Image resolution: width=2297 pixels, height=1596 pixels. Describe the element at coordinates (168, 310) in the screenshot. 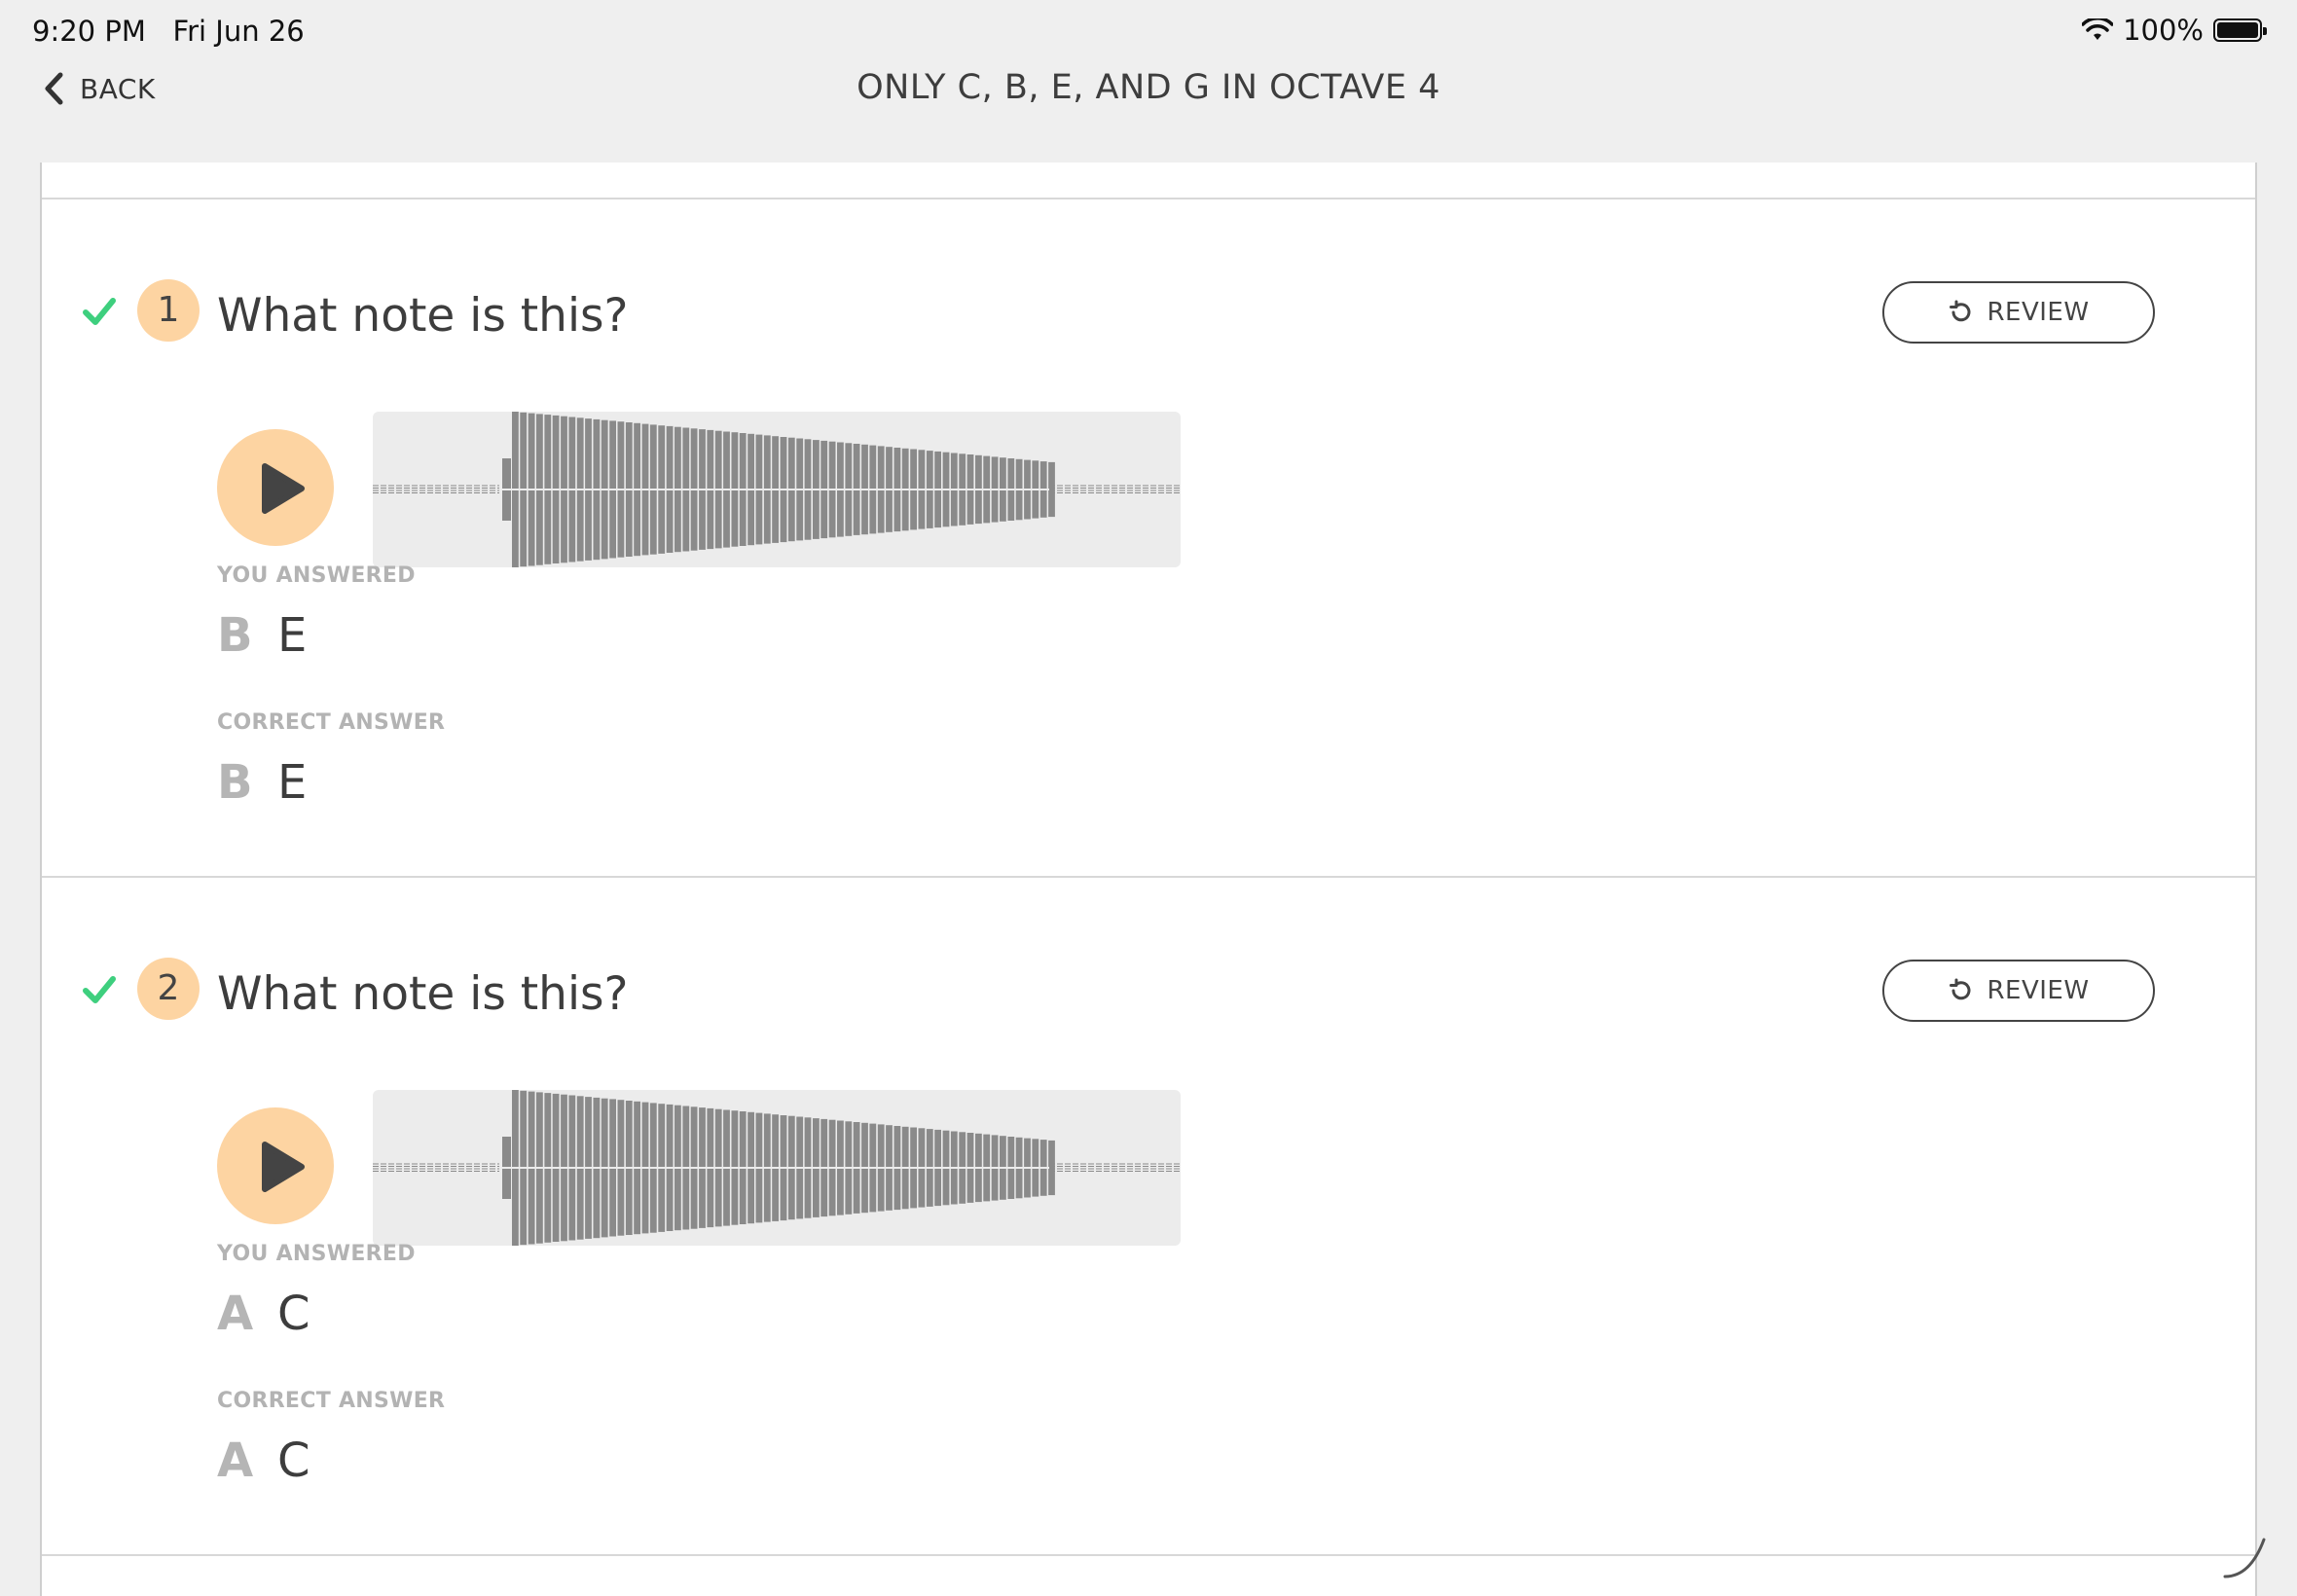

I see `question-number-badge: 1` at that location.